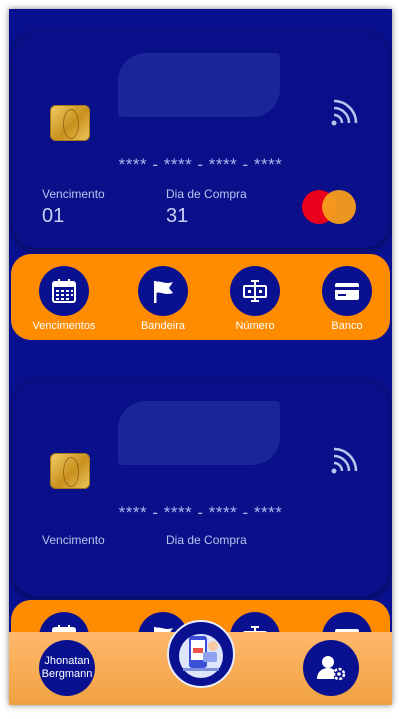  Describe the element at coordinates (255, 291) in the screenshot. I see `text-cursor-icon` at that location.